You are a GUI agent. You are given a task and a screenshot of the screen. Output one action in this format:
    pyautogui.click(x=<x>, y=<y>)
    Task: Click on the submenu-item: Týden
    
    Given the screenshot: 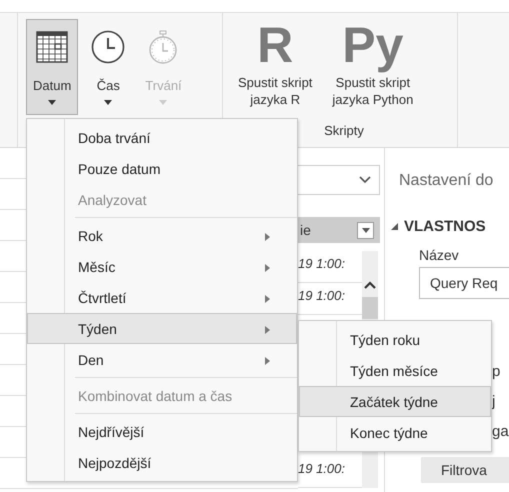 What is the action you would take?
    pyautogui.click(x=162, y=328)
    